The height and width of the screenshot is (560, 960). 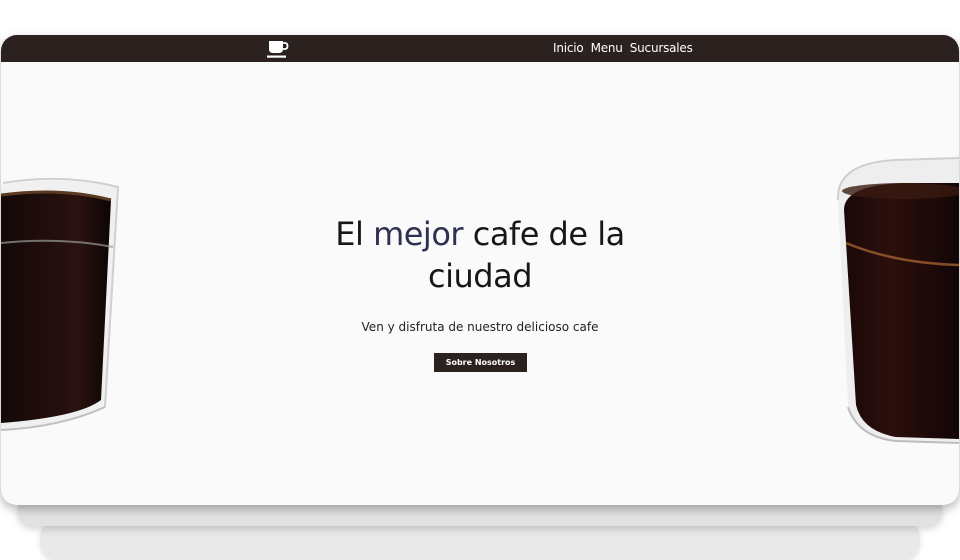 What do you see at coordinates (354, 234) in the screenshot?
I see `hero-title-start: El` at bounding box center [354, 234].